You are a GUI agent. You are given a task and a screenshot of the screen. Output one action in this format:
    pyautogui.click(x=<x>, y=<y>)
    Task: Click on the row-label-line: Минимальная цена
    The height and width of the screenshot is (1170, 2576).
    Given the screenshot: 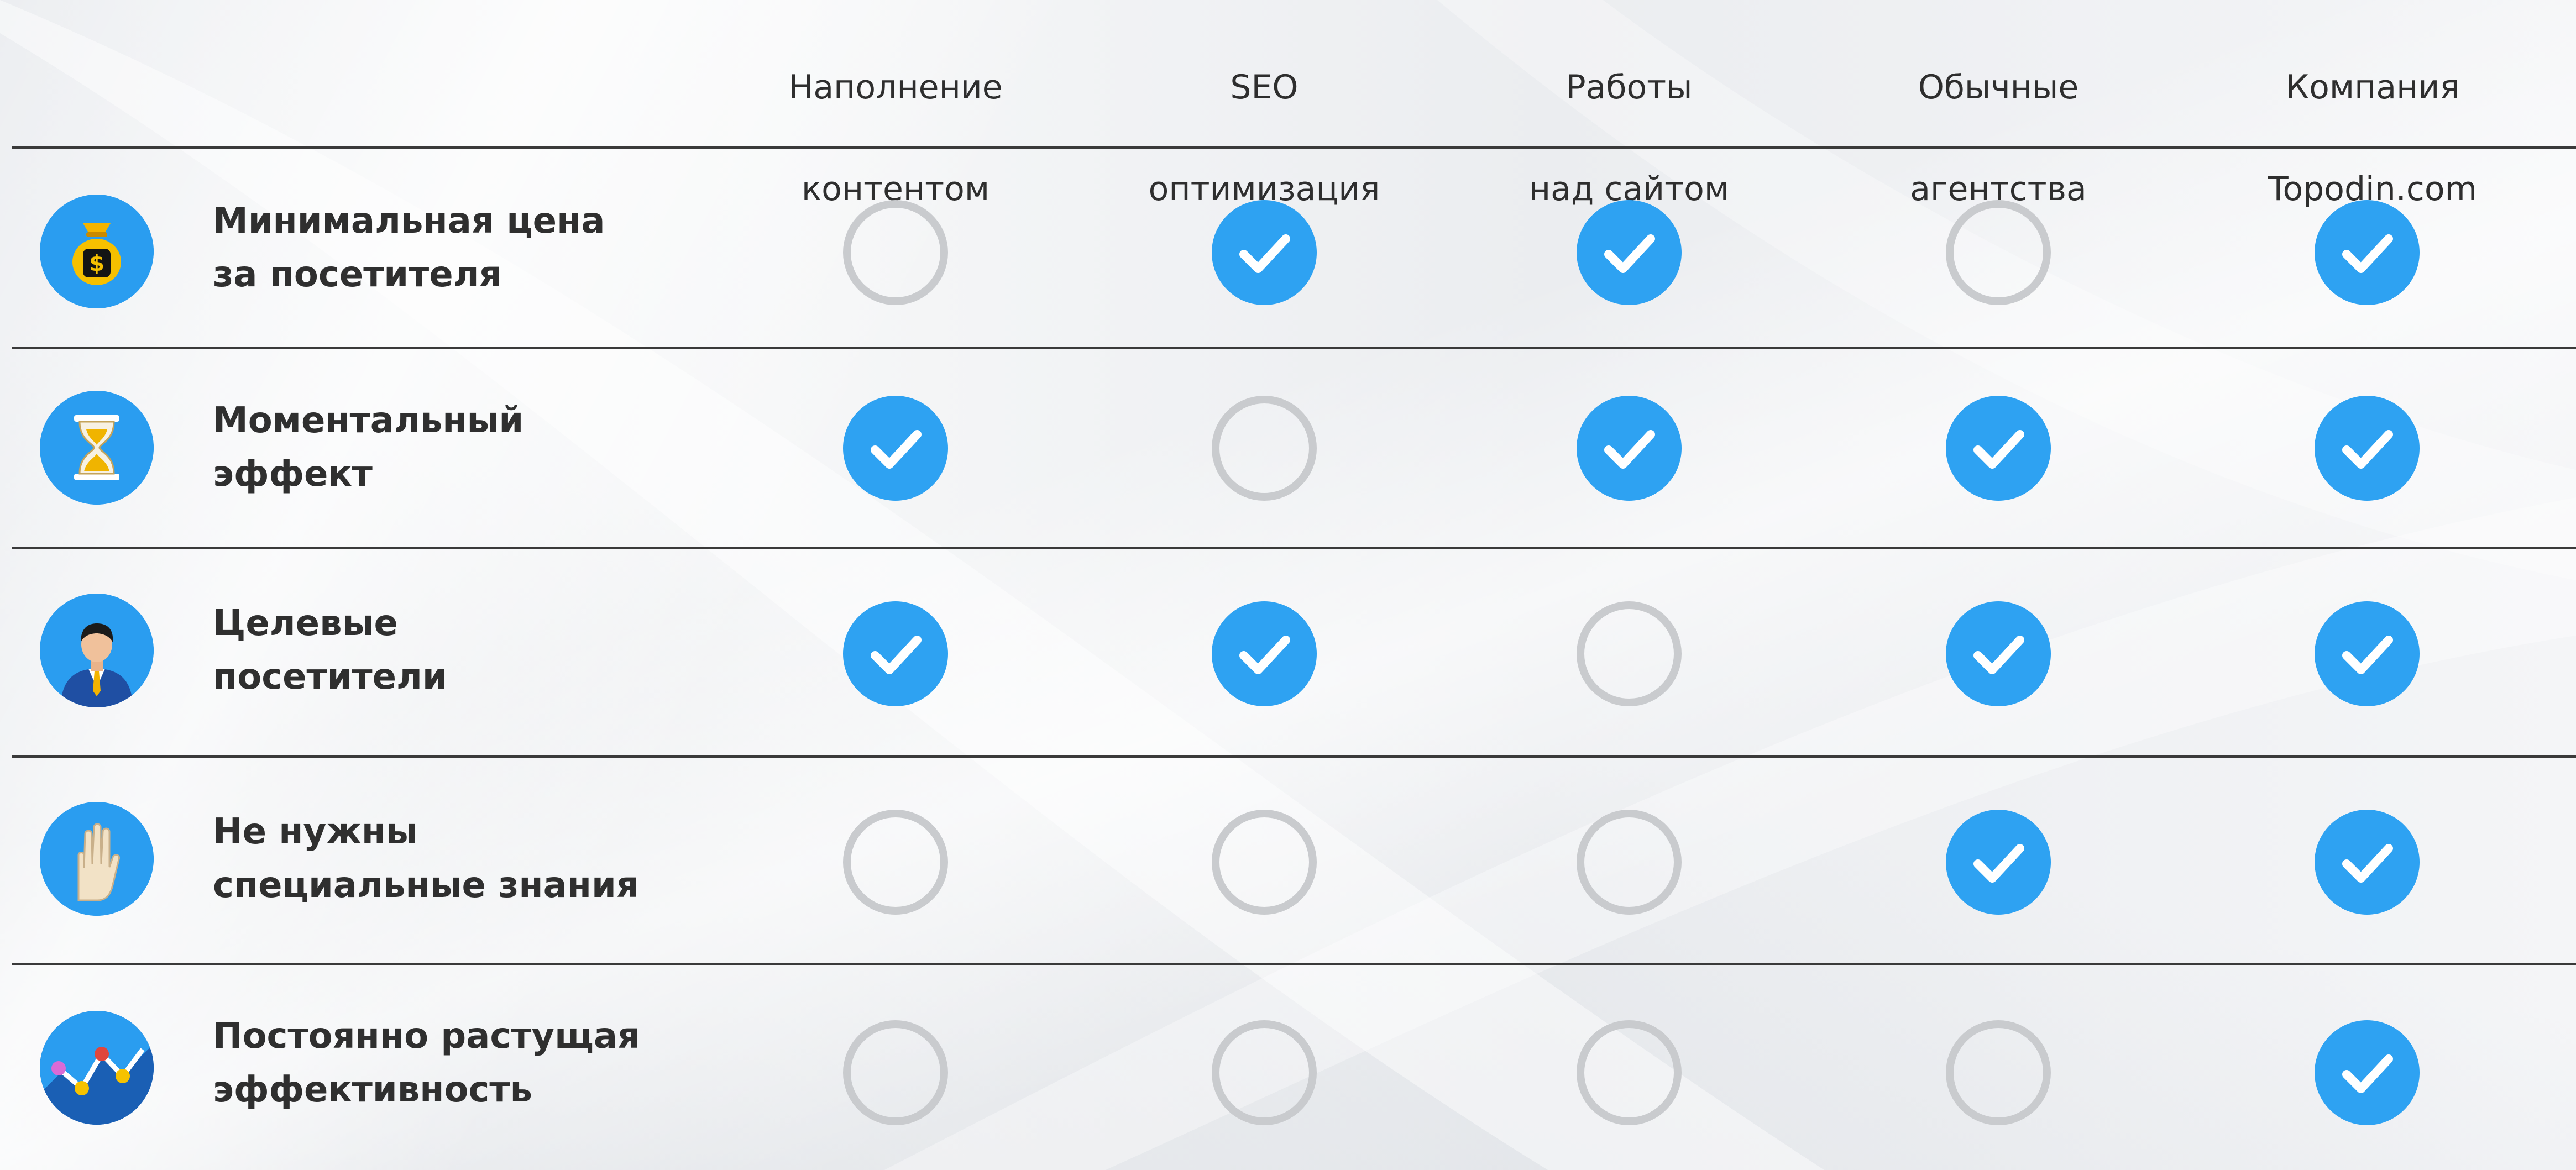 What is the action you would take?
    pyautogui.click(x=409, y=221)
    